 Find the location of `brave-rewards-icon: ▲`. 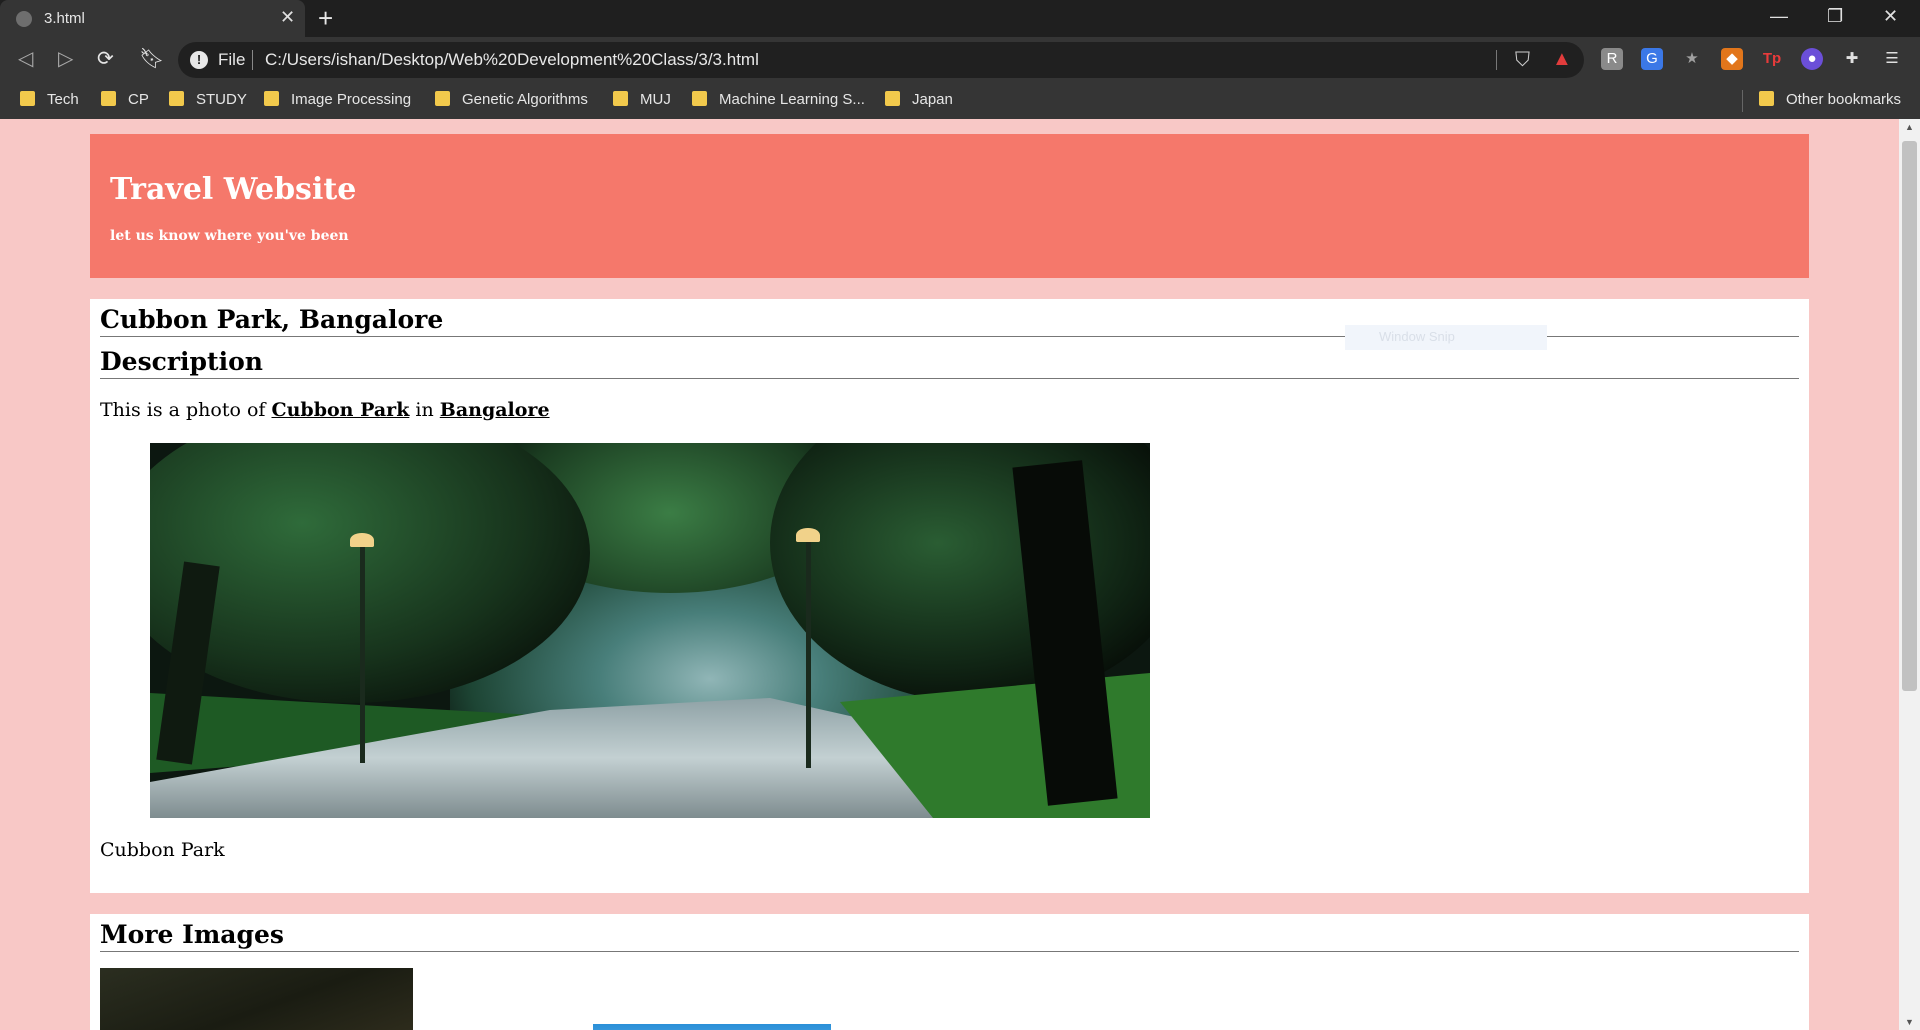

brave-rewards-icon: ▲ is located at coordinates (1562, 59).